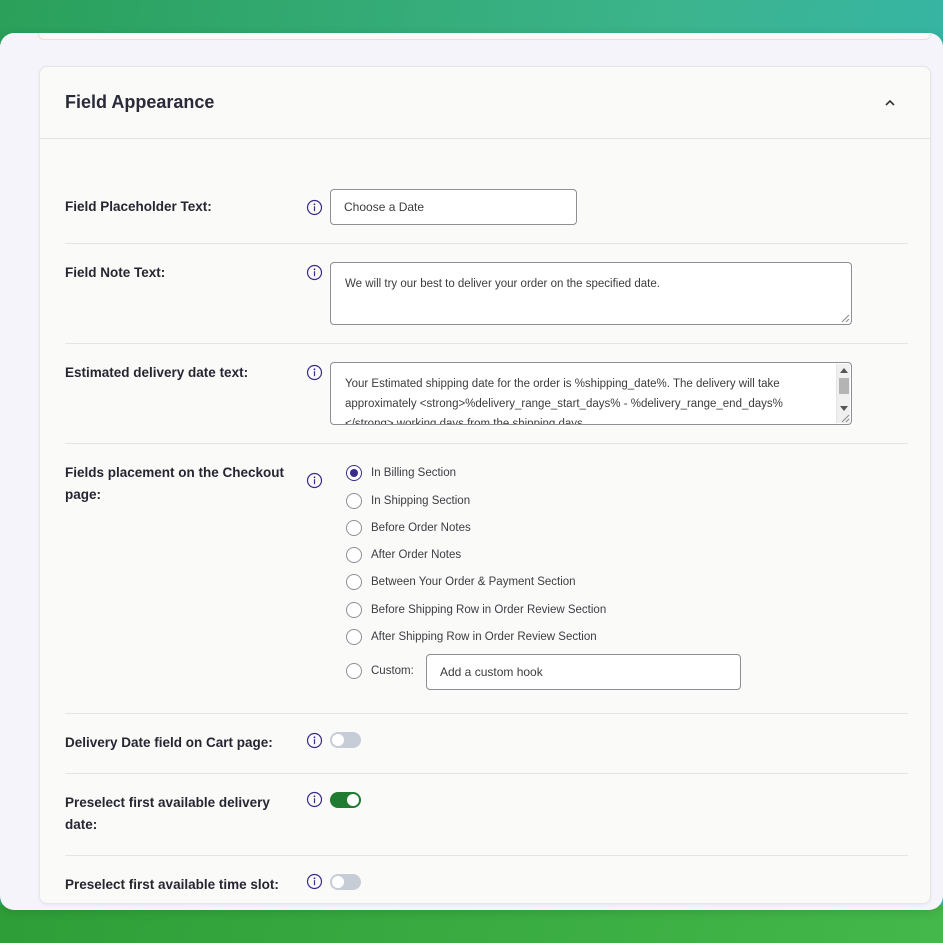  What do you see at coordinates (485, 103) in the screenshot?
I see `card-header: Field Appearance` at bounding box center [485, 103].